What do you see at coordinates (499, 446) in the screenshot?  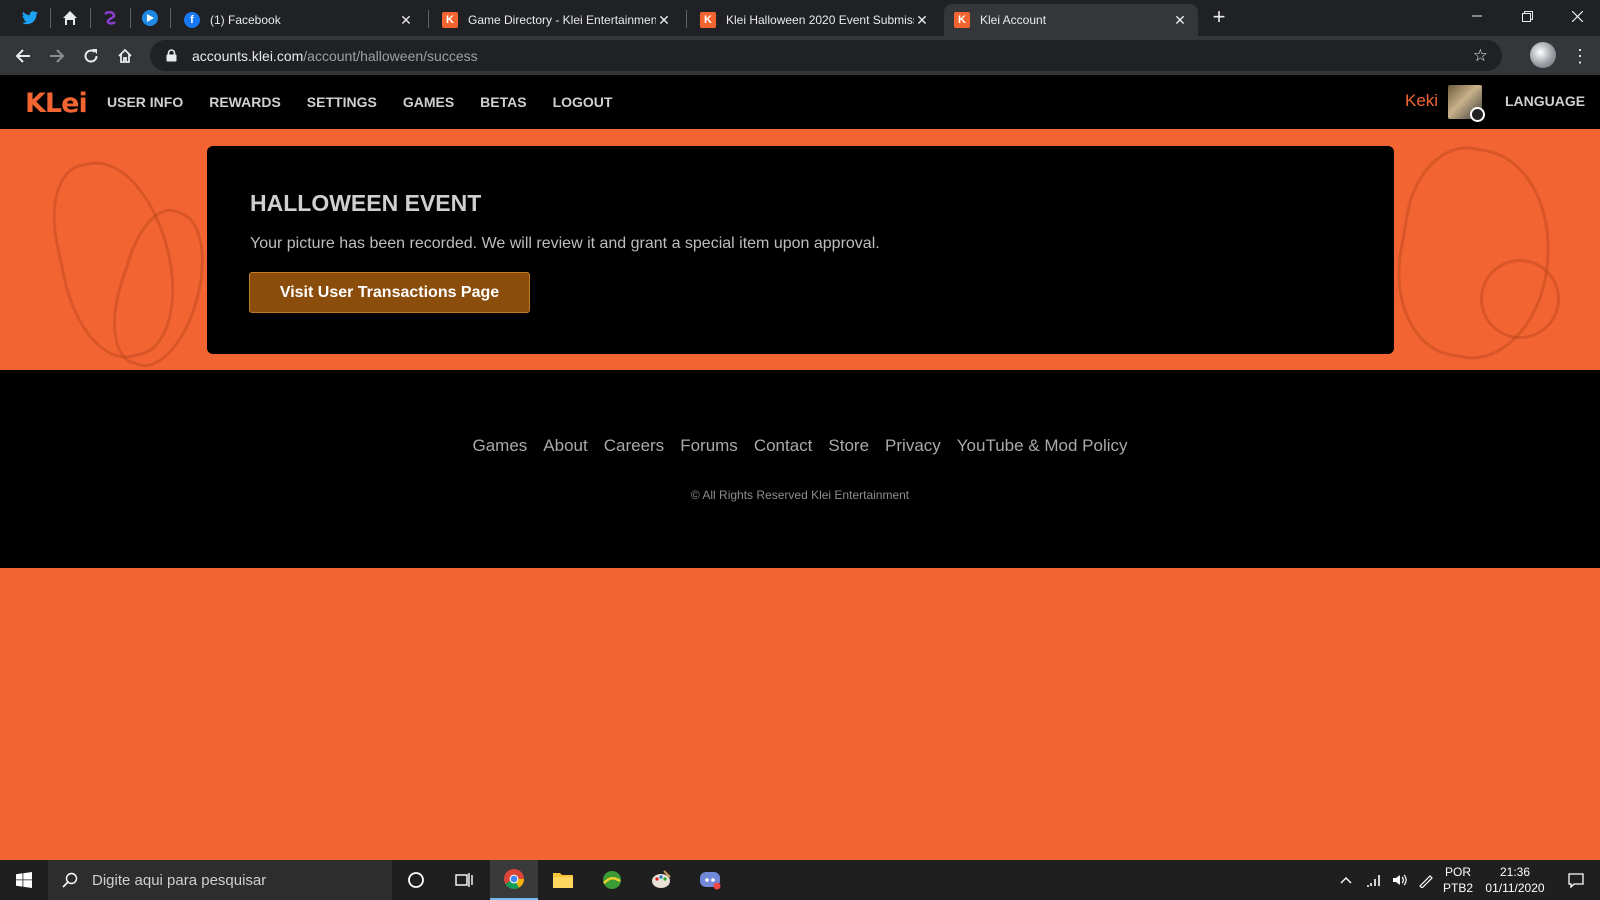 I see `footer-link-games: Games` at bounding box center [499, 446].